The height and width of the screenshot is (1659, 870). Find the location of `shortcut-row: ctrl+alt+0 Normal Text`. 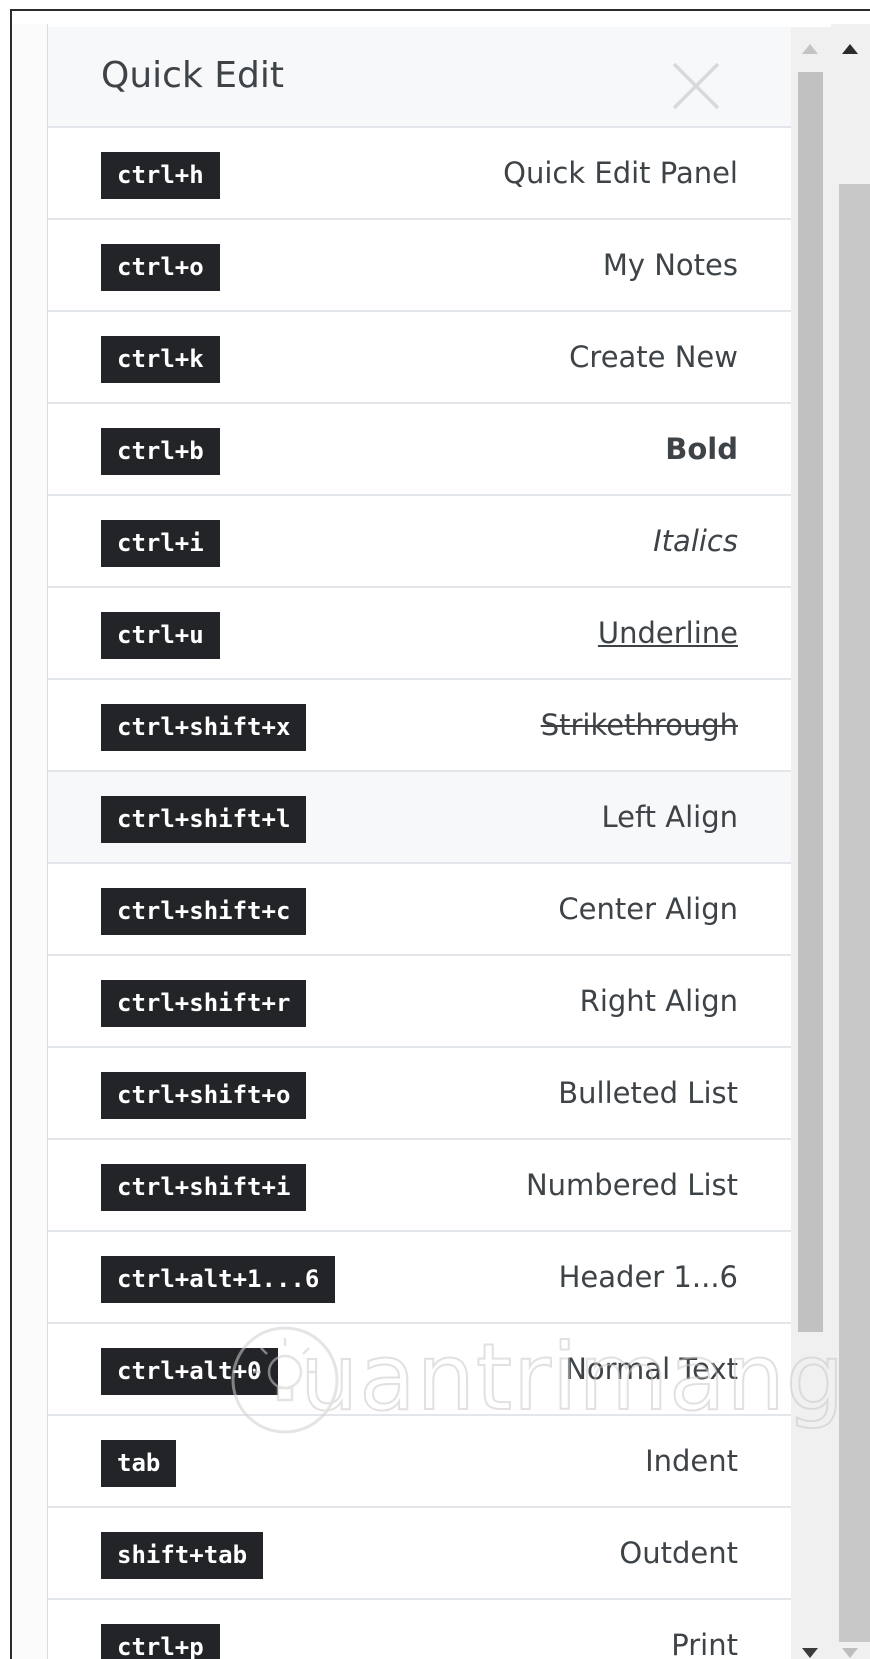

shortcut-row: ctrl+alt+0 Normal Text is located at coordinates (419, 1370).